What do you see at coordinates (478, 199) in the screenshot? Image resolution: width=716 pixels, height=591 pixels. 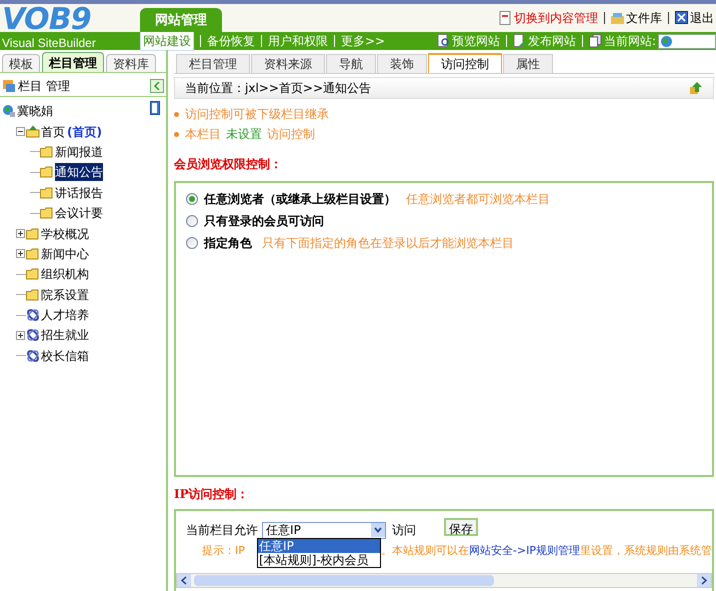 I see `option-hint: 任意浏览者都可浏览本栏目` at bounding box center [478, 199].